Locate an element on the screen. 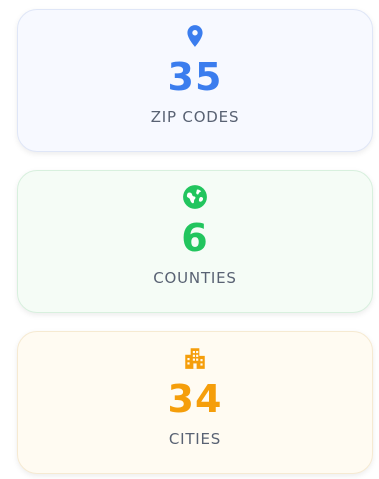  zip-codes-label: ZIP CODES is located at coordinates (195, 117).